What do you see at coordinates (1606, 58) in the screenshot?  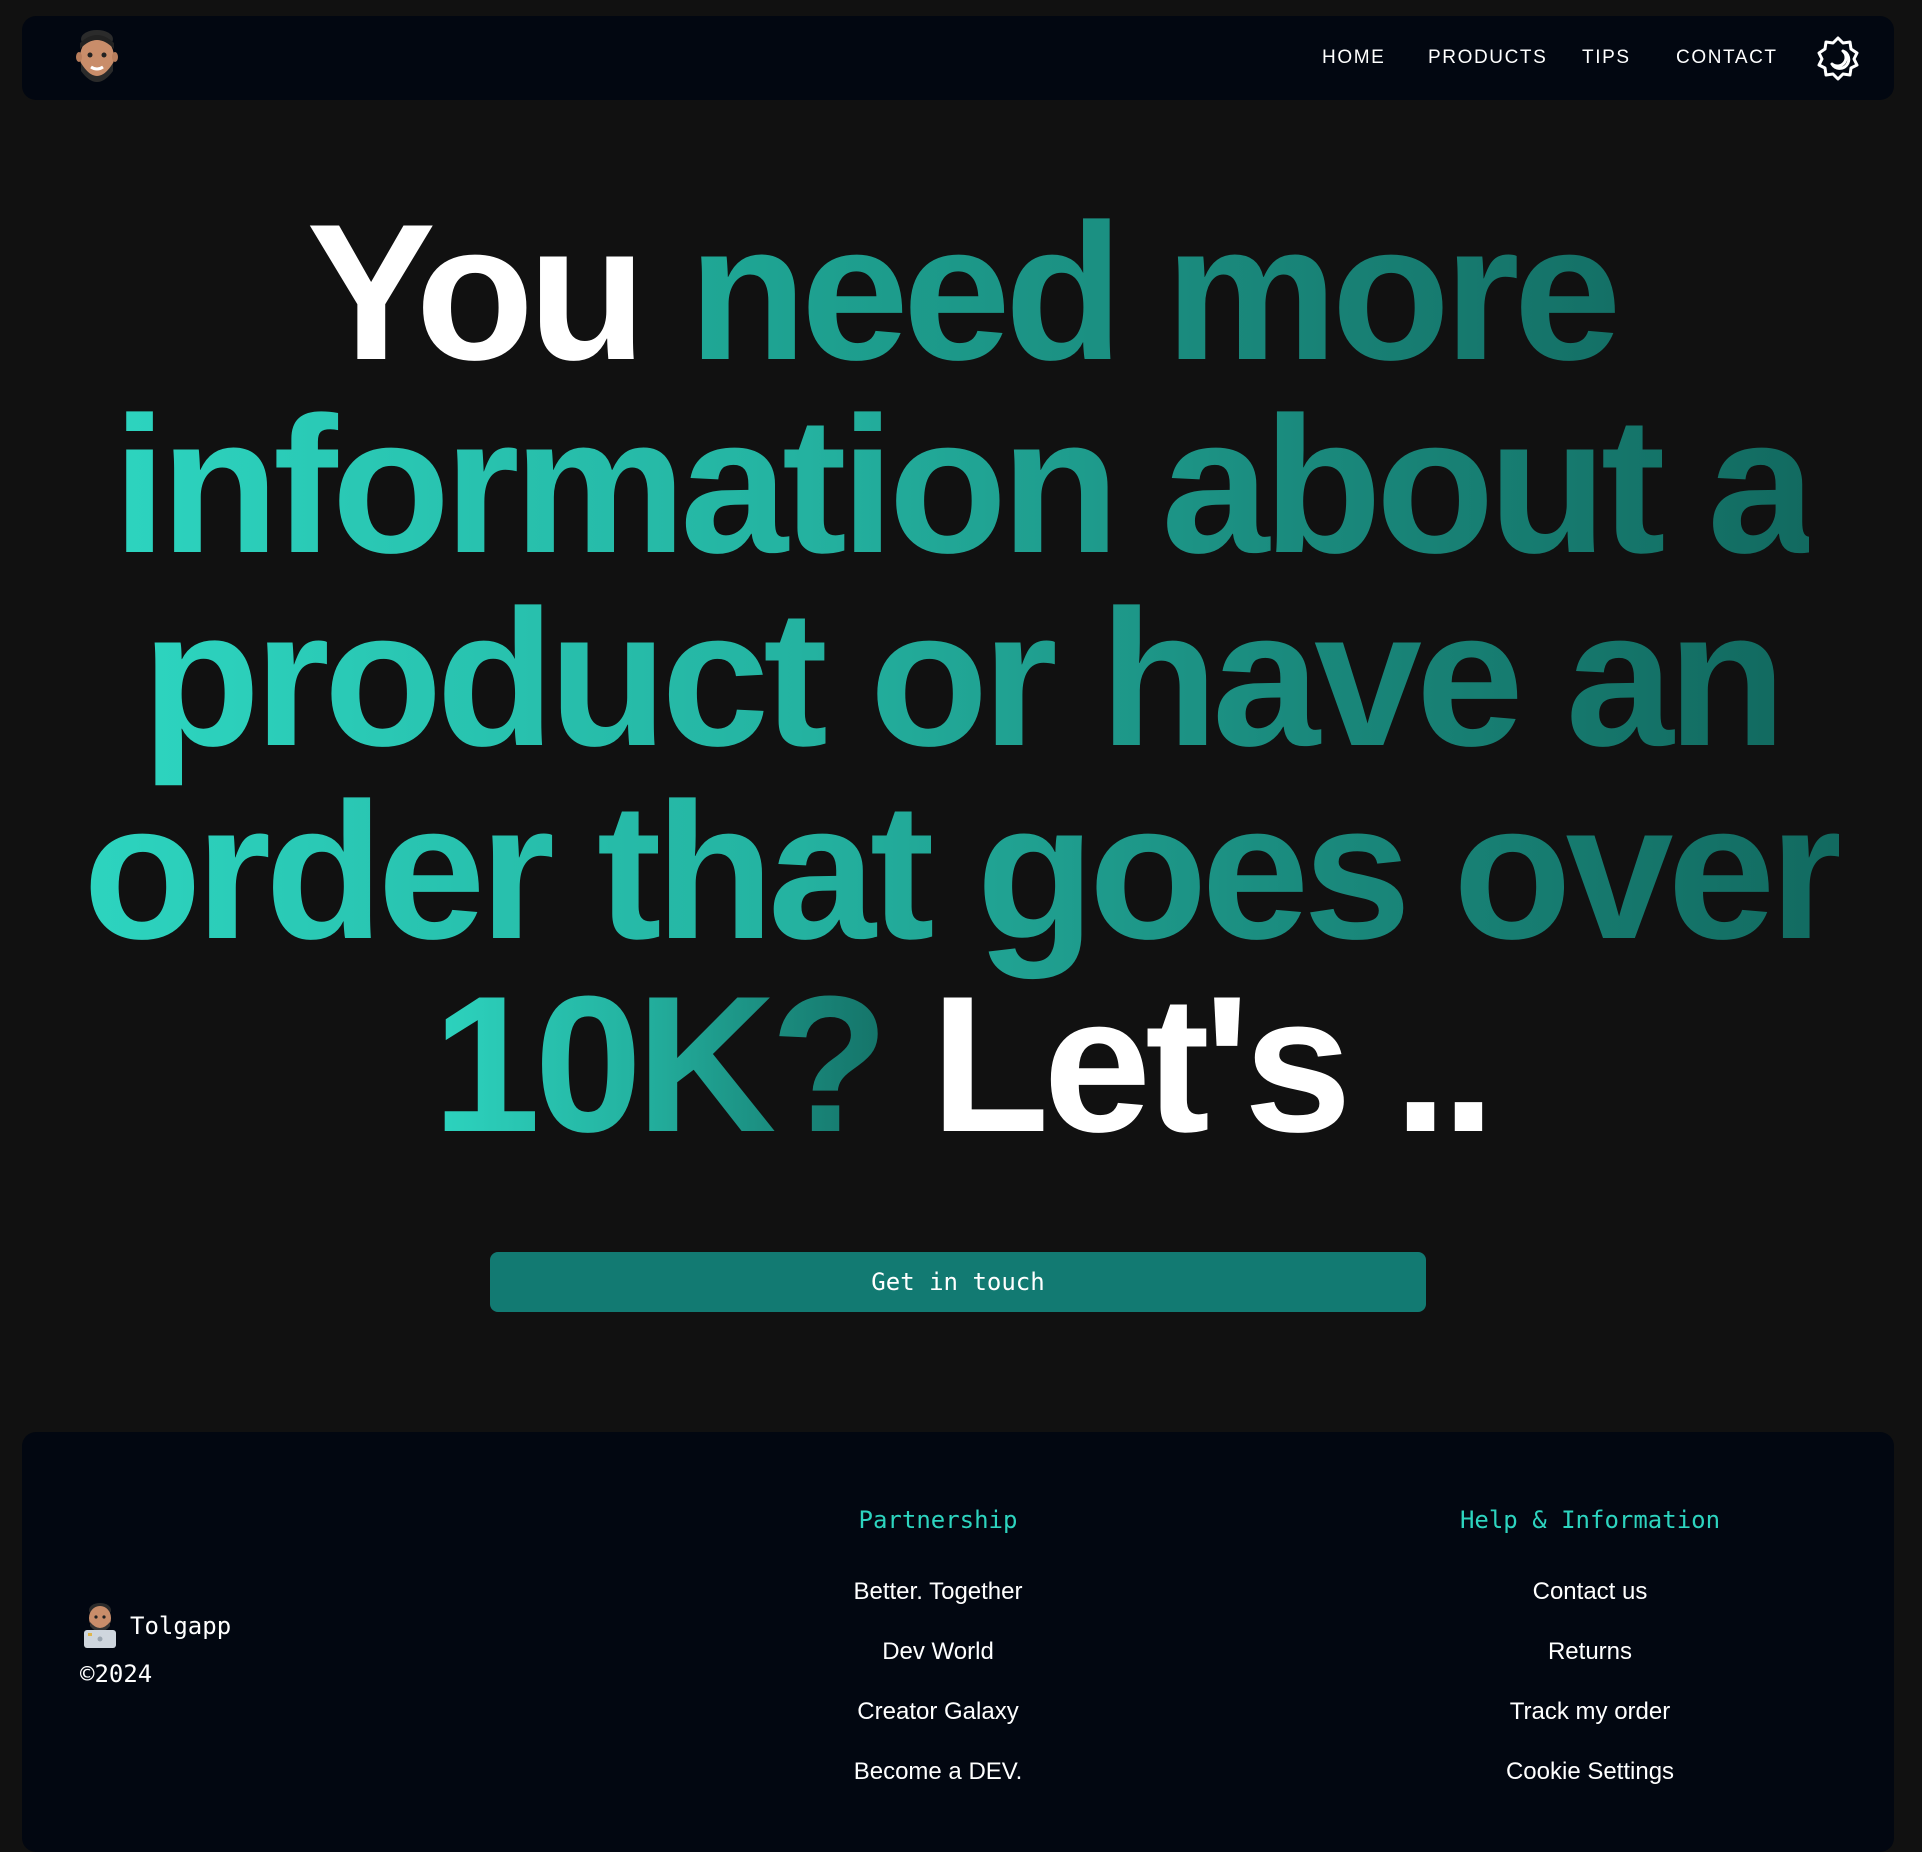 I see `nav-tips-link: TIPS` at bounding box center [1606, 58].